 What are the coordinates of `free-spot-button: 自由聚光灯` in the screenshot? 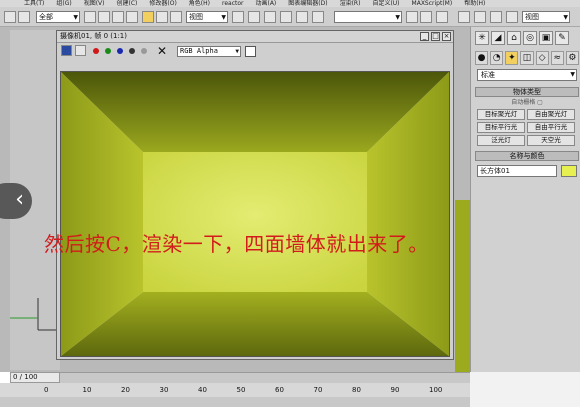 It's located at (551, 114).